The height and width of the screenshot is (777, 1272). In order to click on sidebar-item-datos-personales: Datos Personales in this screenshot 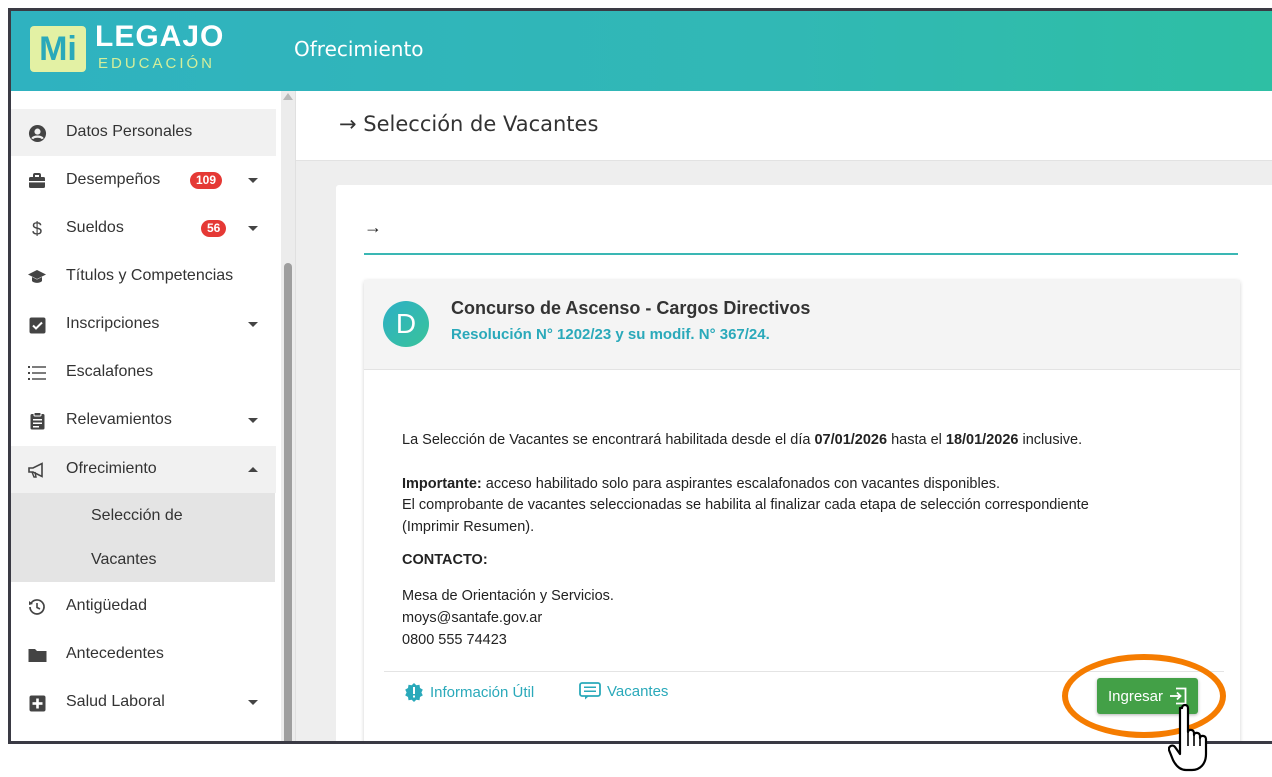, I will do `click(143, 132)`.